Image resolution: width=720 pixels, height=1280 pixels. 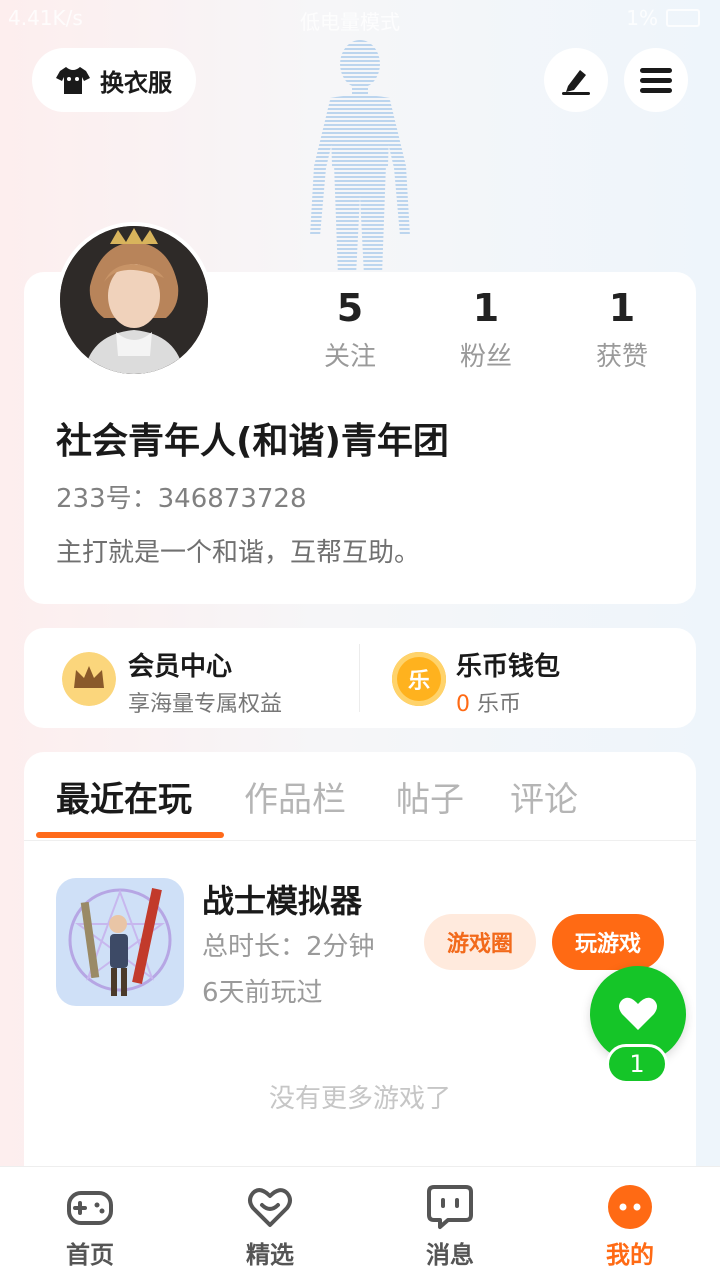 I want to click on status-bar: 4.41K/s 低电量模式 1%, so click(x=360, y=18).